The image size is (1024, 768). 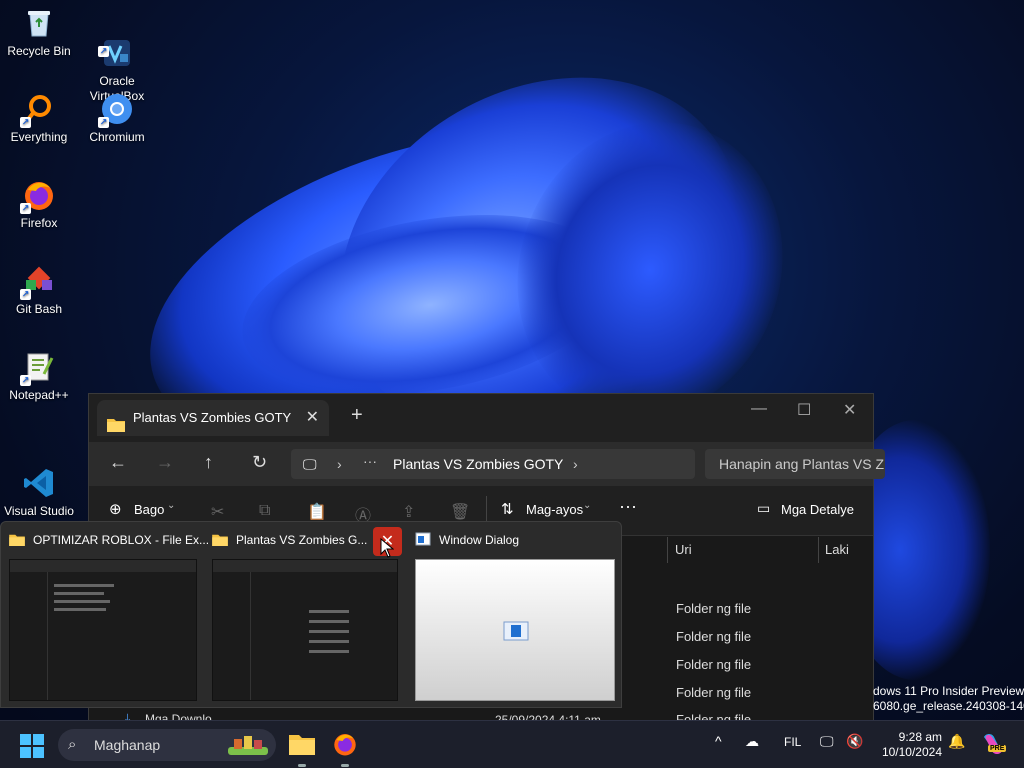 I want to click on more-breadcrumbs-button: ···, so click(x=370, y=461).